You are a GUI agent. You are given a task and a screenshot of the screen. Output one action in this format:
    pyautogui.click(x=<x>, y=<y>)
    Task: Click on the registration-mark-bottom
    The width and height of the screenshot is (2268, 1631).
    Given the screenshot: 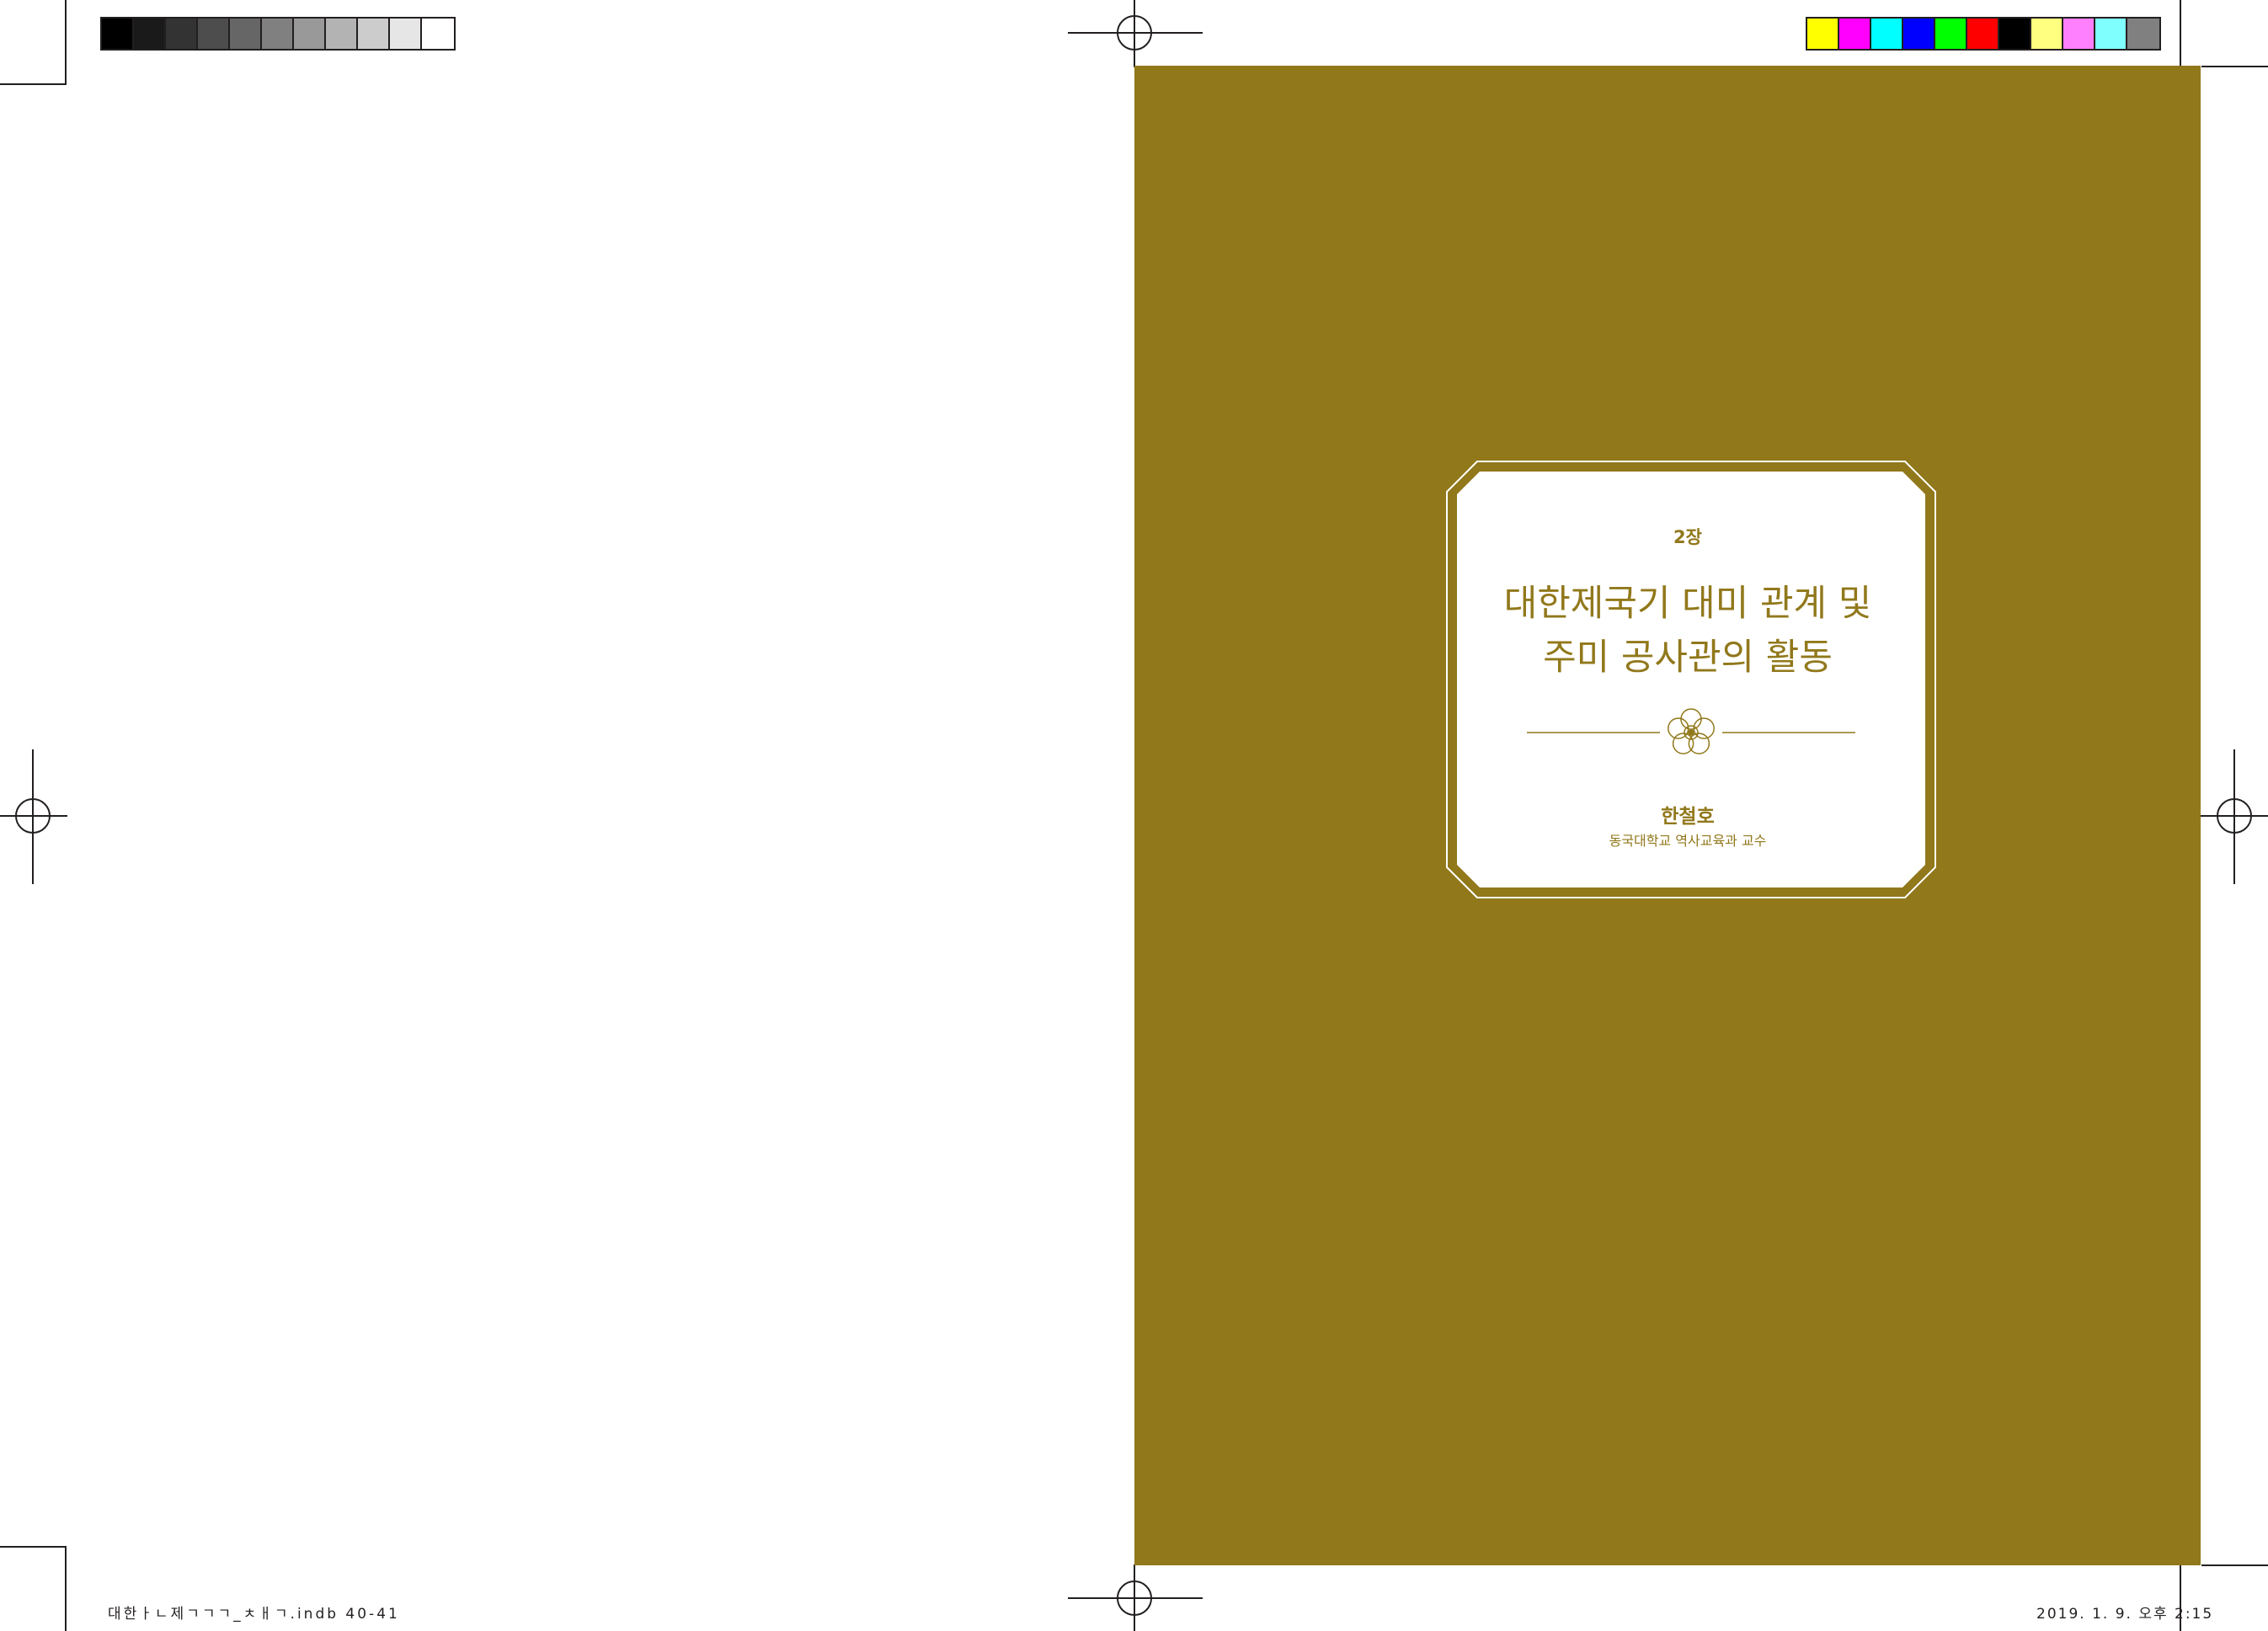 What is the action you would take?
    pyautogui.click(x=1135, y=1597)
    